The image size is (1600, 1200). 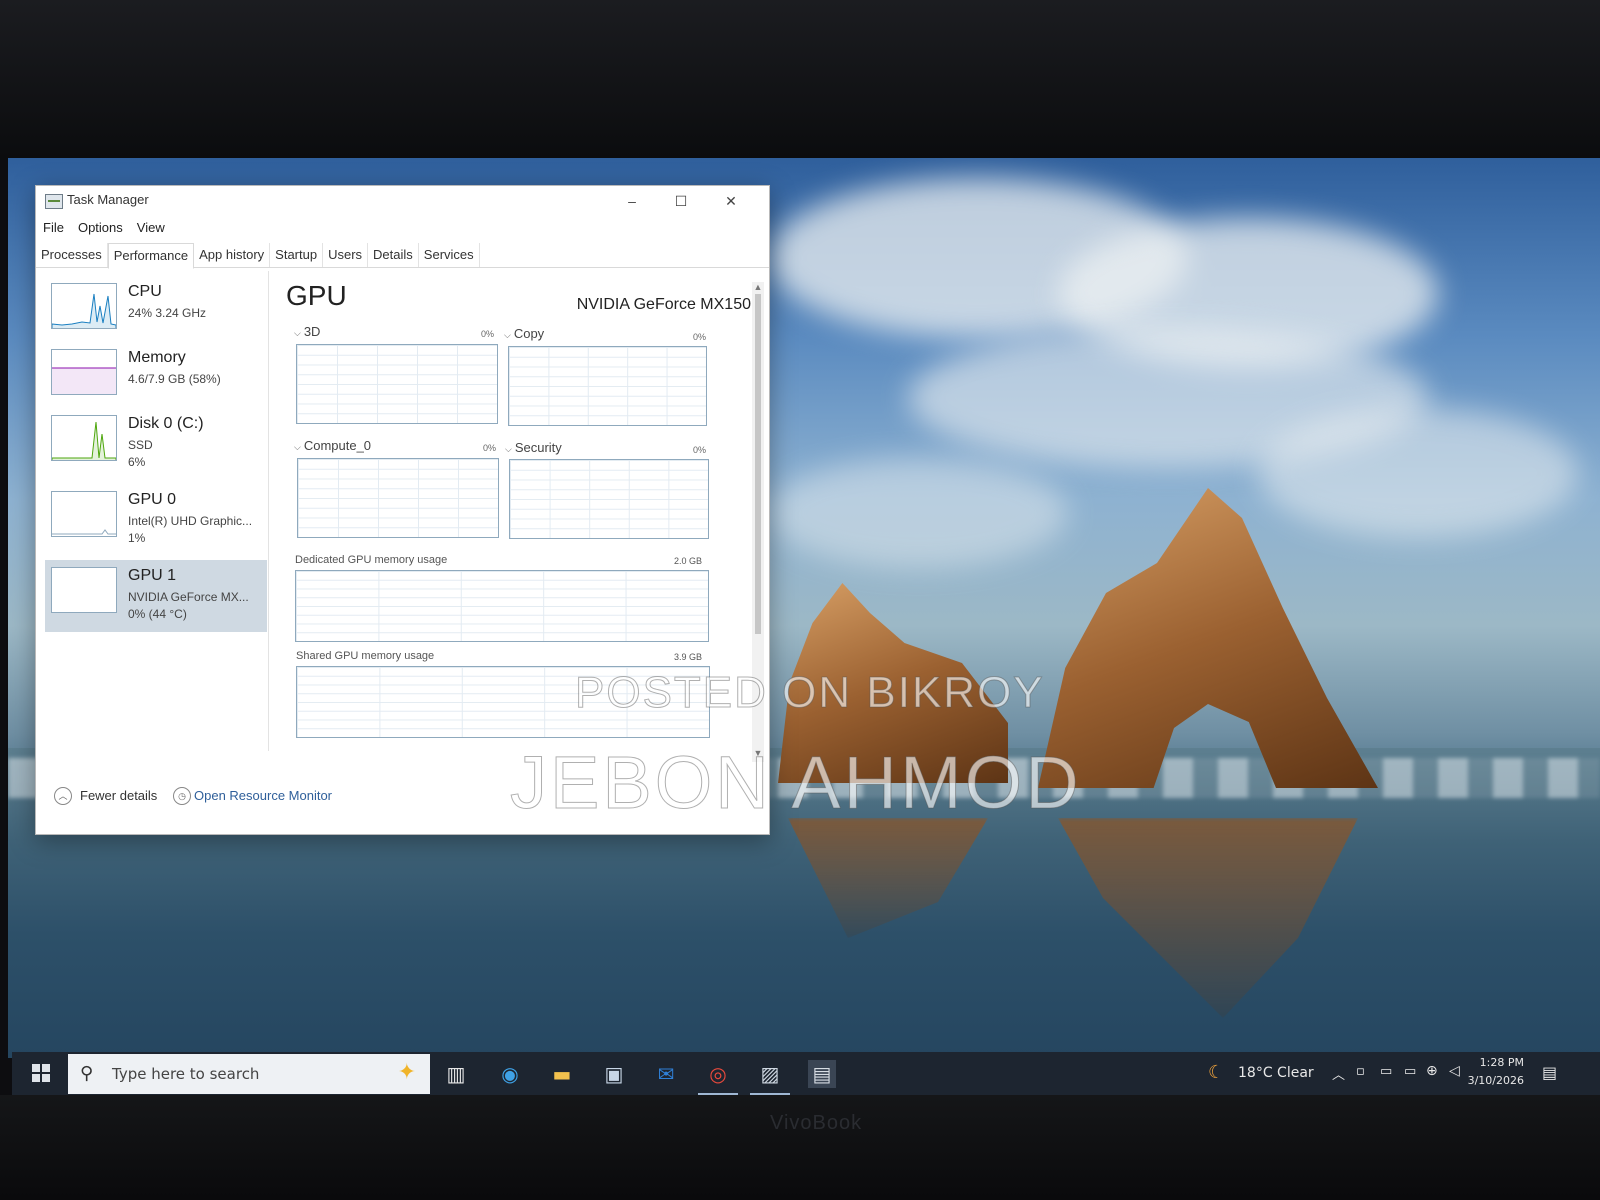 I want to click on tab-performance: Performance, so click(x=151, y=256).